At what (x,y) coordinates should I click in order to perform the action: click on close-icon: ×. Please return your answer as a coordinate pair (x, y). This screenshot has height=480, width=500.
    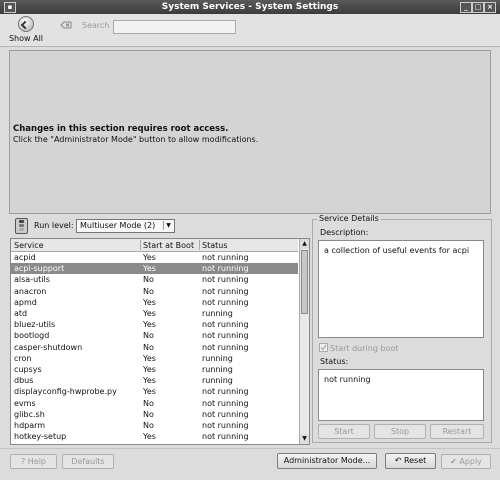
    Looking at the image, I should click on (490, 7).